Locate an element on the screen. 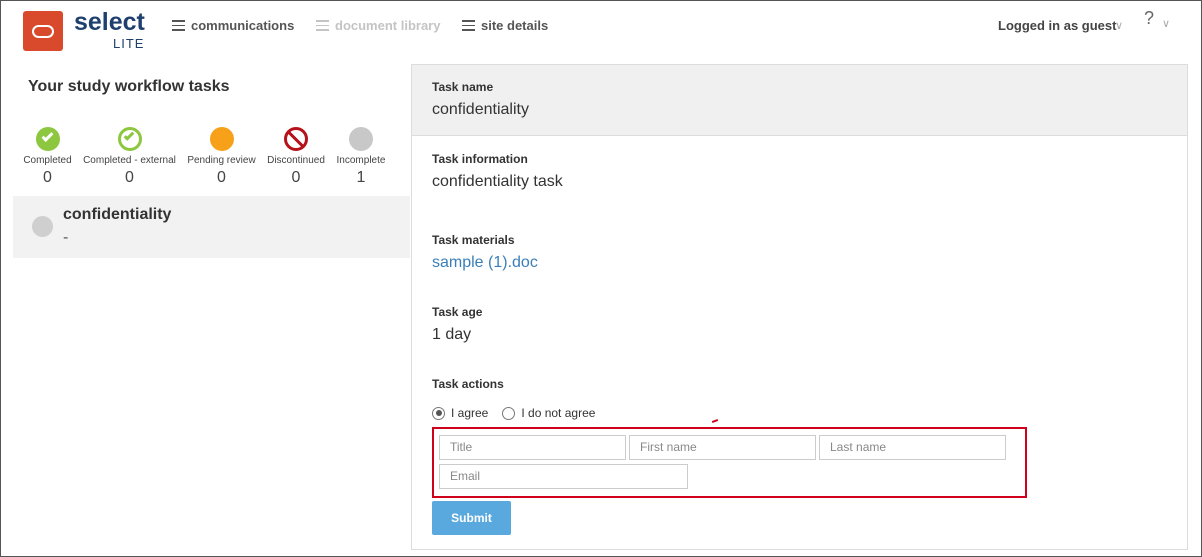  tasks-title: Your study workflow tasks is located at coordinates (129, 86).